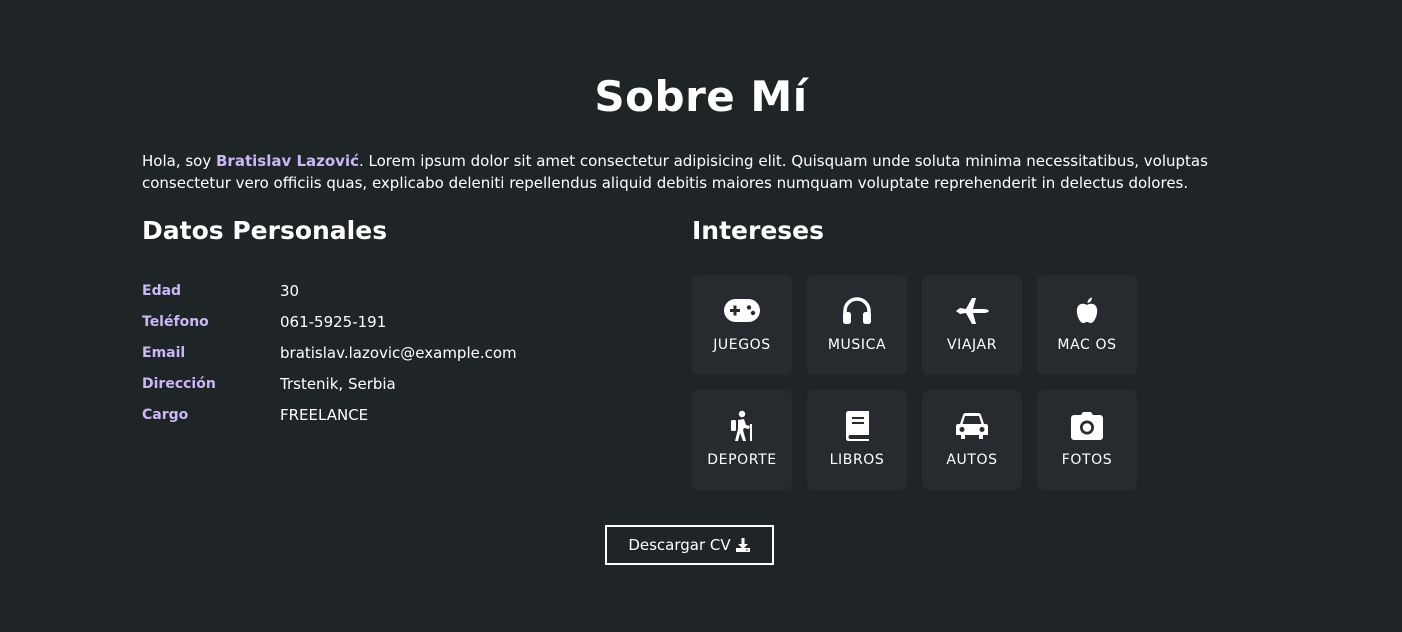 The width and height of the screenshot is (1402, 632). I want to click on intro-prefix: Hola, soy, so click(179, 161).